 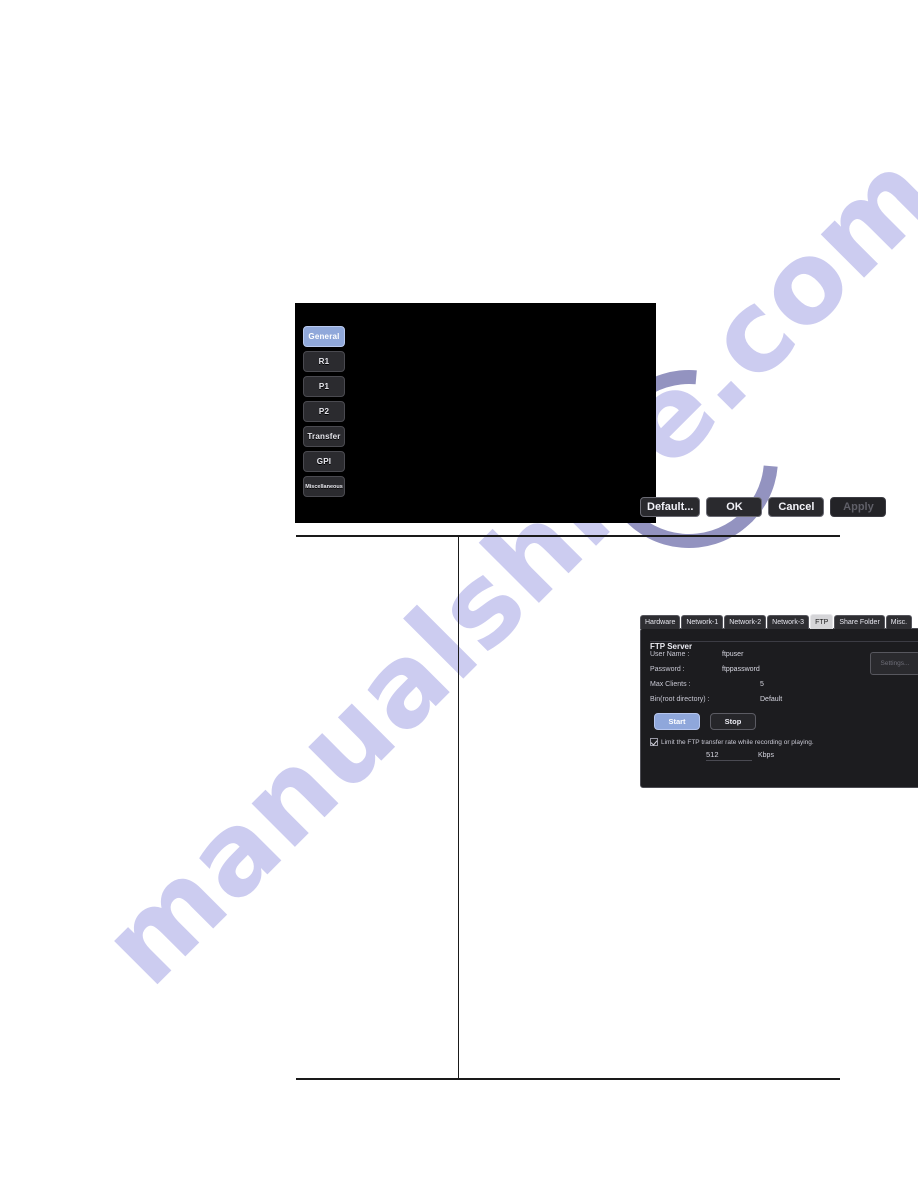 I want to click on tab-label: FTP, so click(x=822, y=622).